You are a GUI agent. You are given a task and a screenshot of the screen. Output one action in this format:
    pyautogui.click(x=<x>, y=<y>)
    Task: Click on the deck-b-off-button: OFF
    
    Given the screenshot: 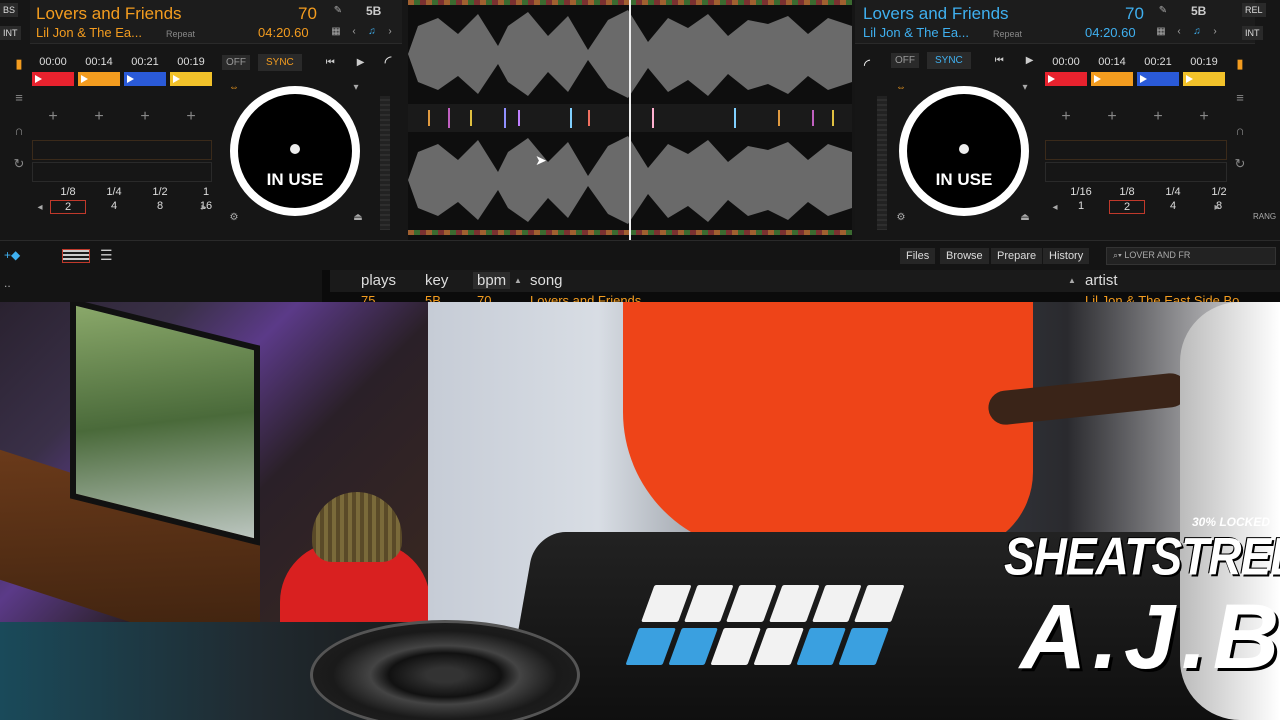 What is the action you would take?
    pyautogui.click(x=905, y=60)
    